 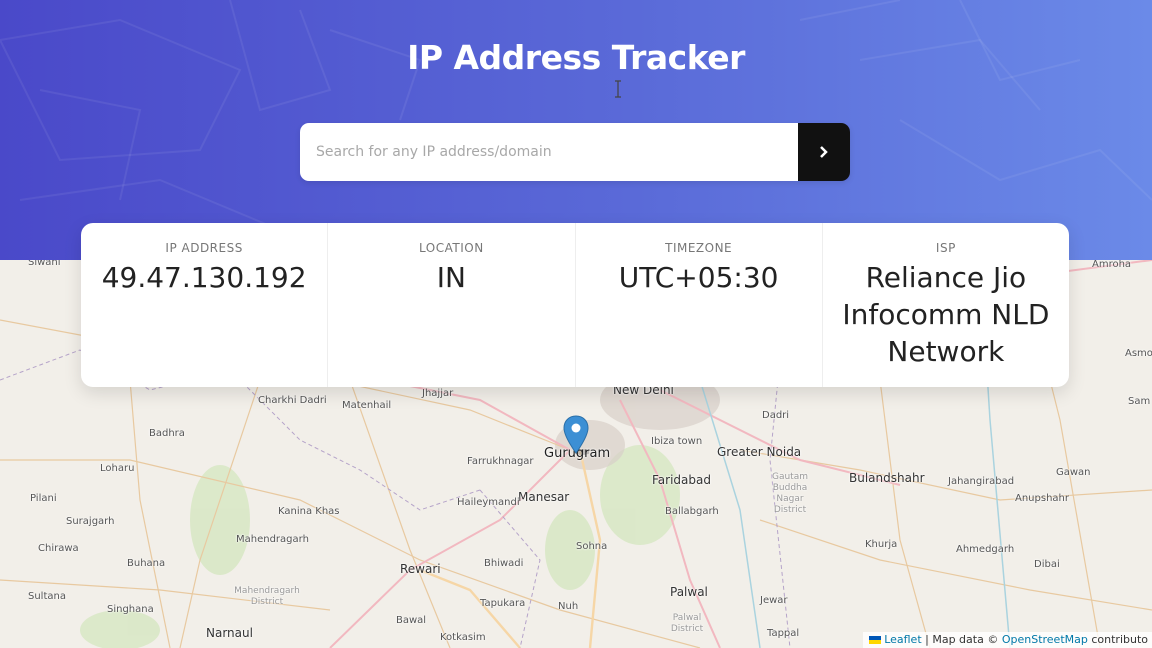 I want to click on map-place: Anupshahr, so click(x=1042, y=498).